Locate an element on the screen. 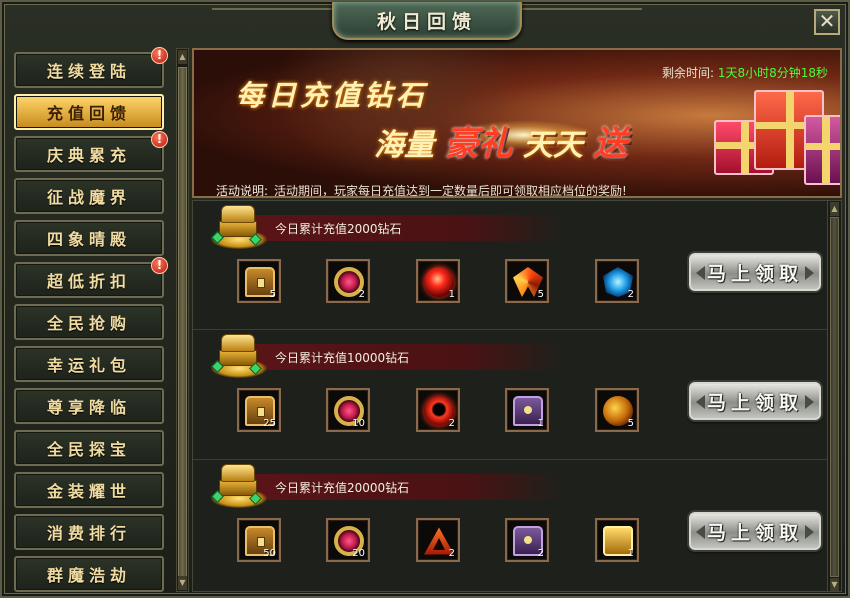 The image size is (850, 598). close-button: ✕ is located at coordinates (827, 22).